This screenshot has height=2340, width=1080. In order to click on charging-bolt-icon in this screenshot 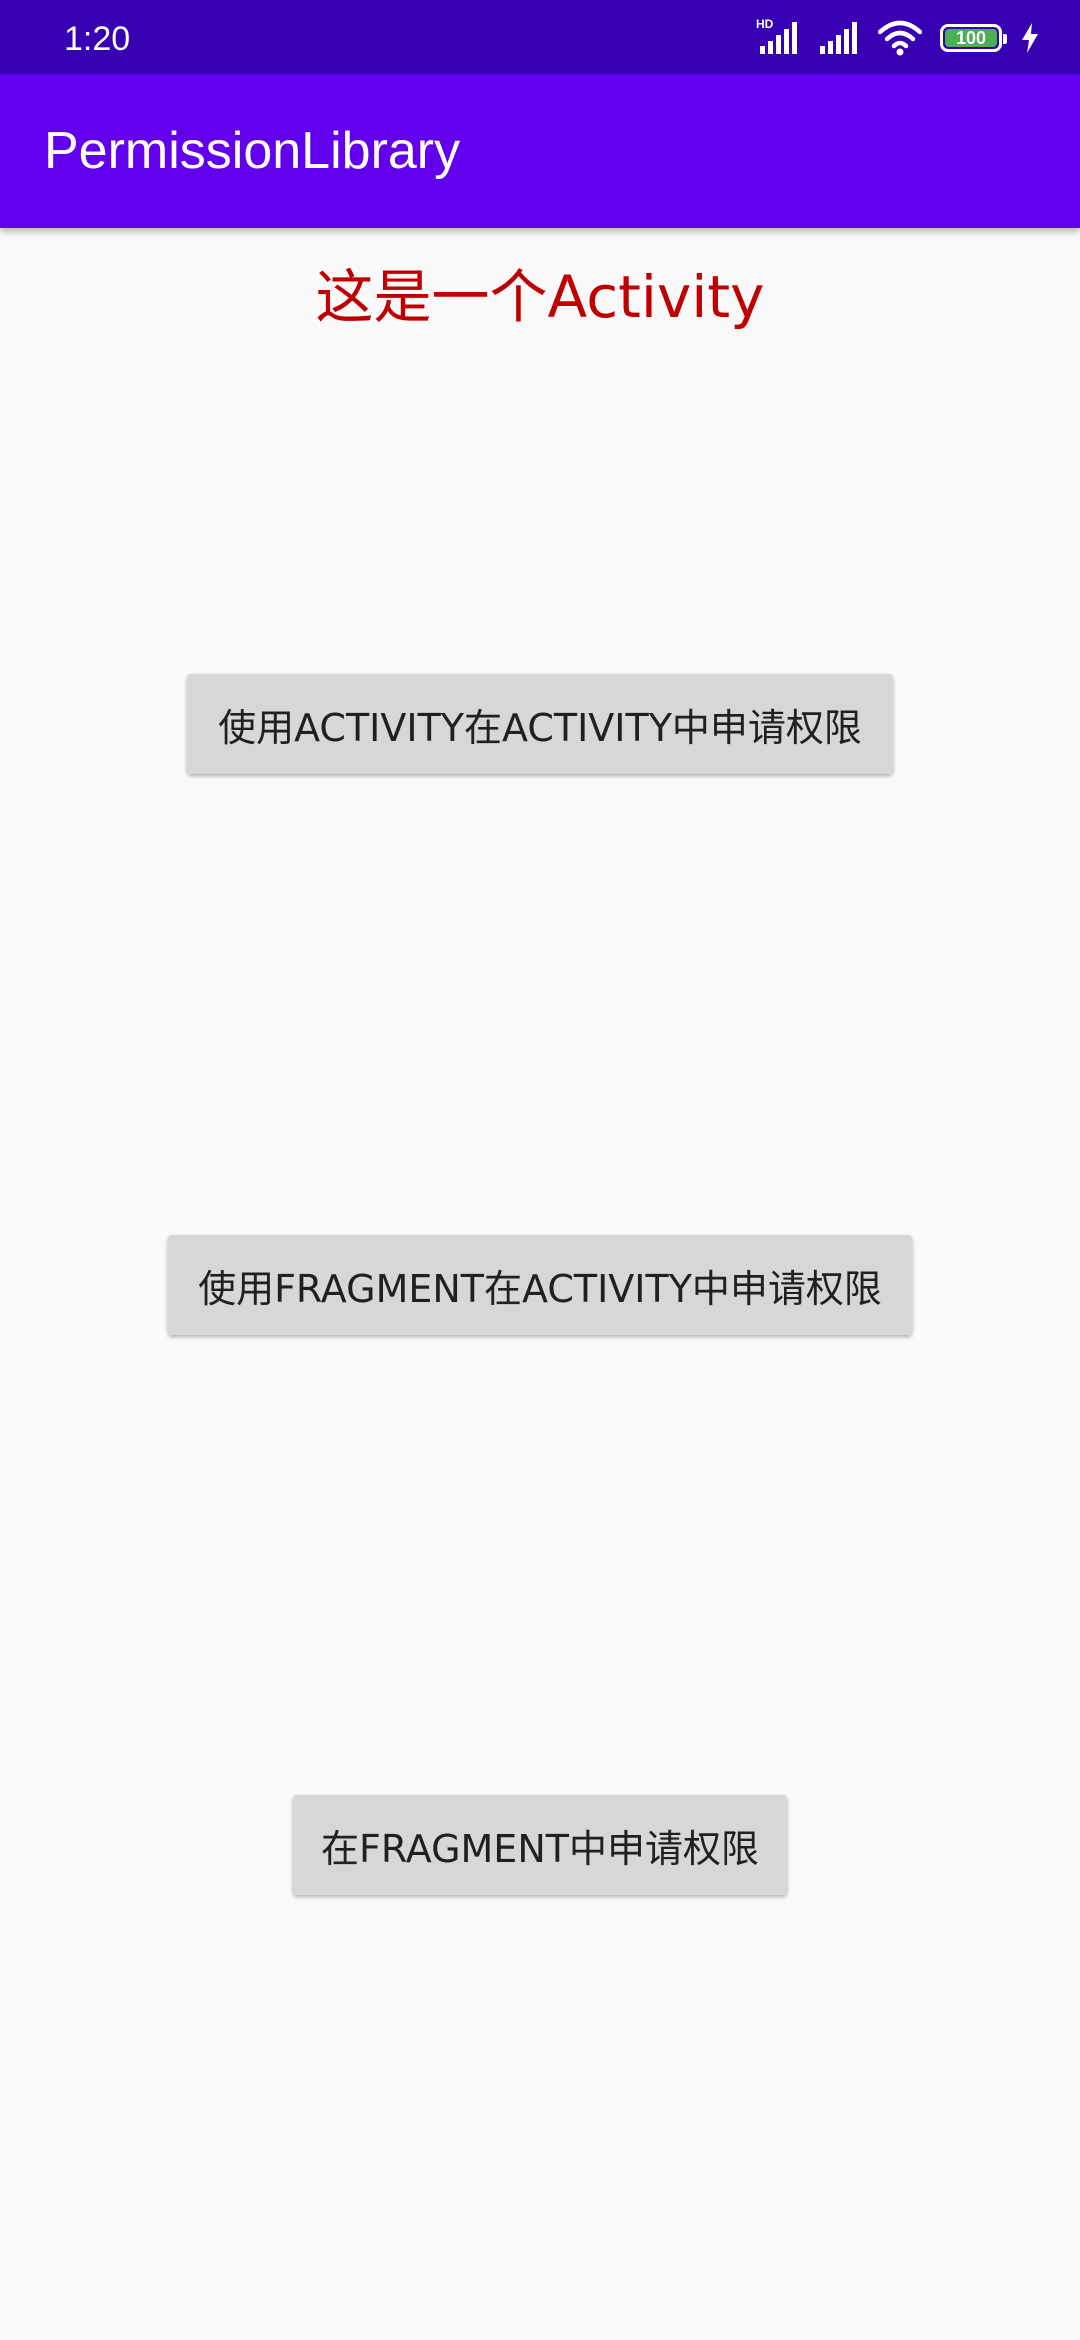, I will do `click(1030, 38)`.